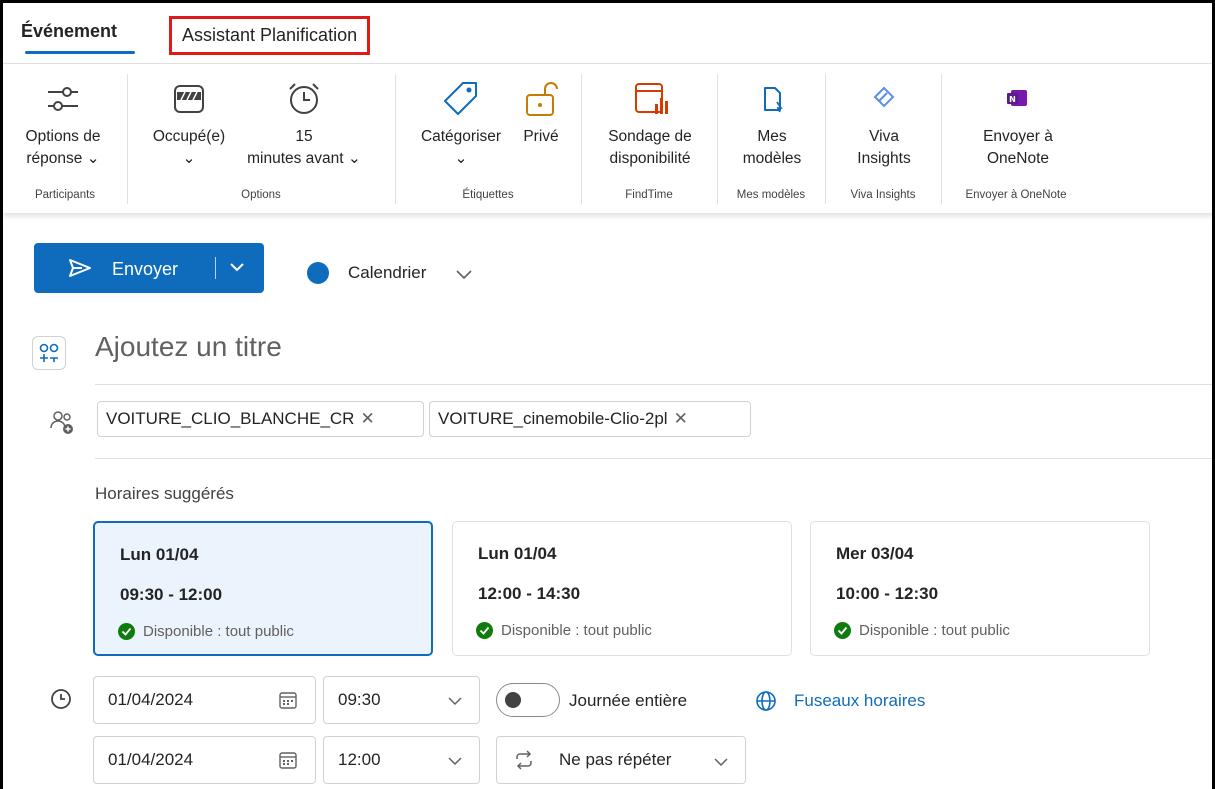  I want to click on send-button: Envoyer, so click(149, 268).